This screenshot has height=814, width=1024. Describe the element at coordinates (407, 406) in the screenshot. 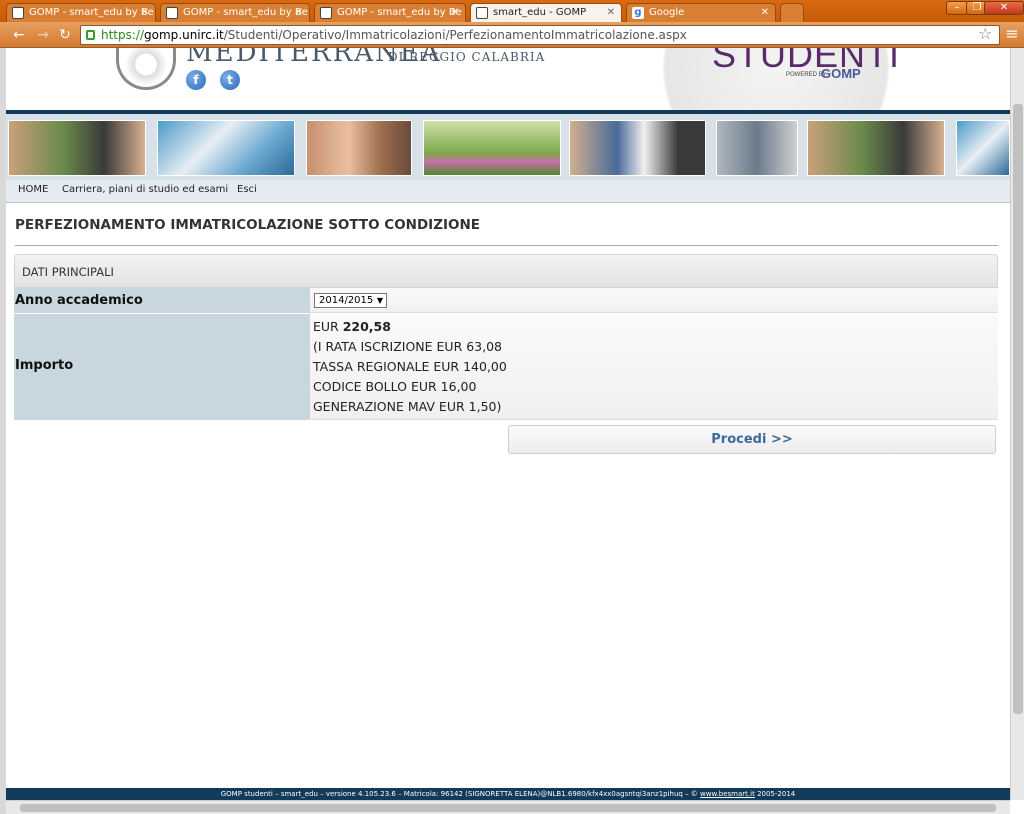

I see `importo-line-mav: GENERAZIONE MAV EUR 1,50)` at that location.